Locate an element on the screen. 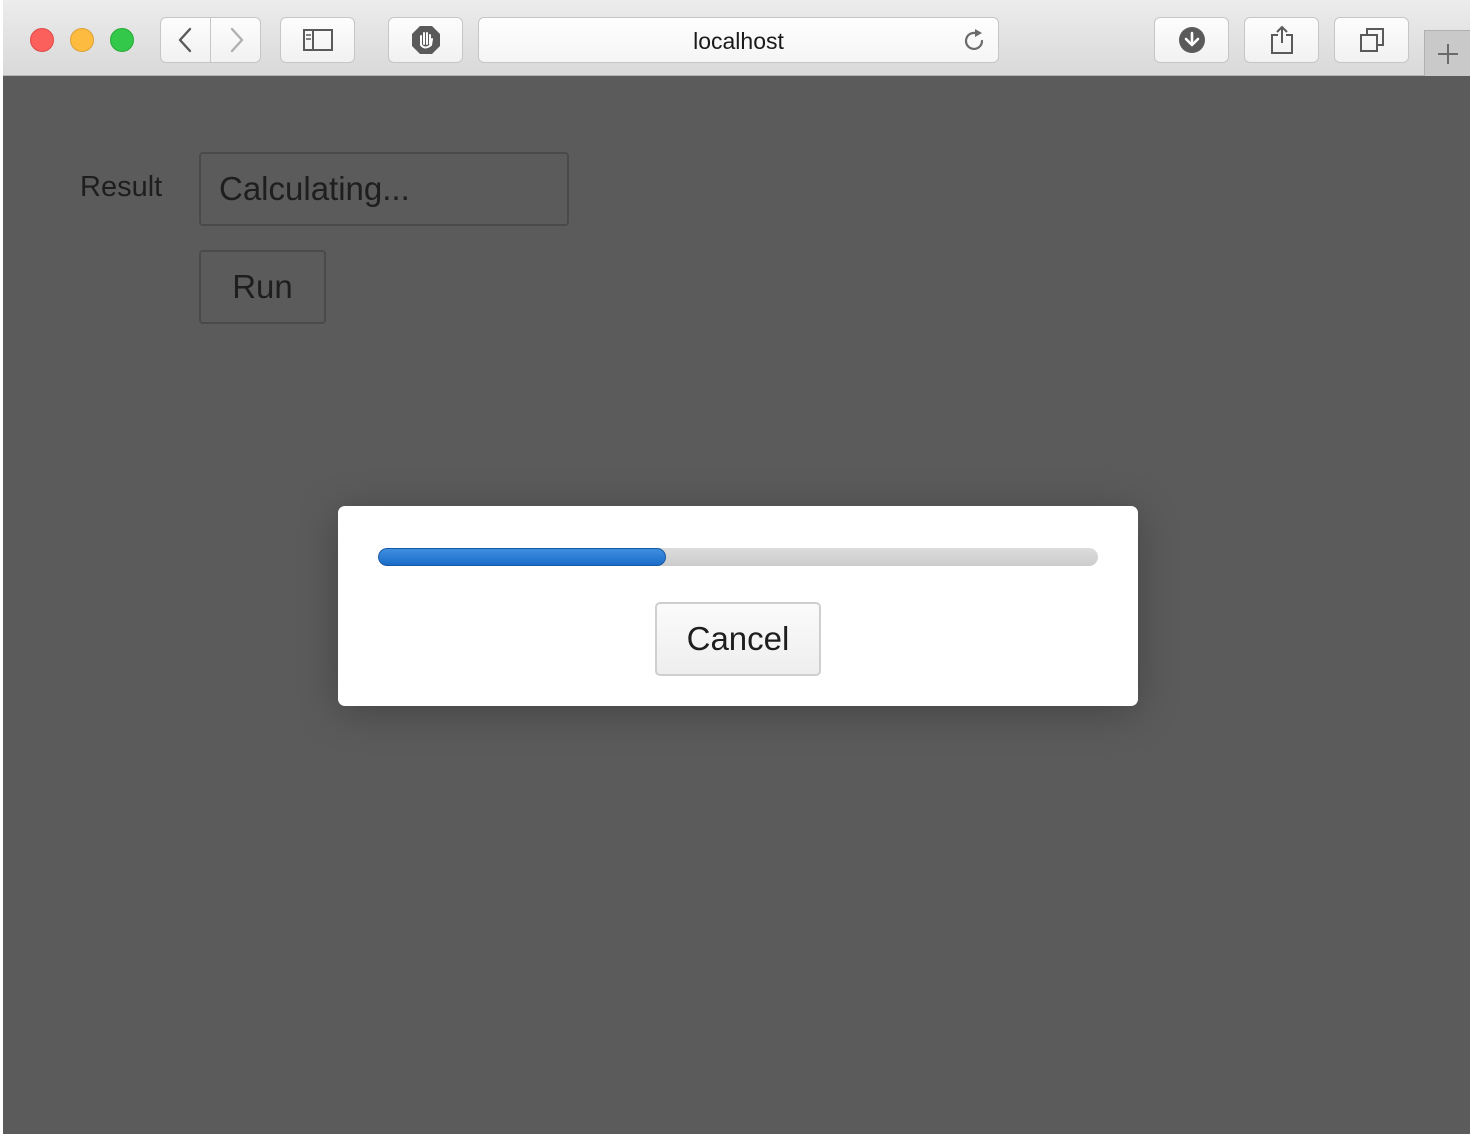 The image size is (1470, 1134). chevron-right-icon is located at coordinates (236, 40).